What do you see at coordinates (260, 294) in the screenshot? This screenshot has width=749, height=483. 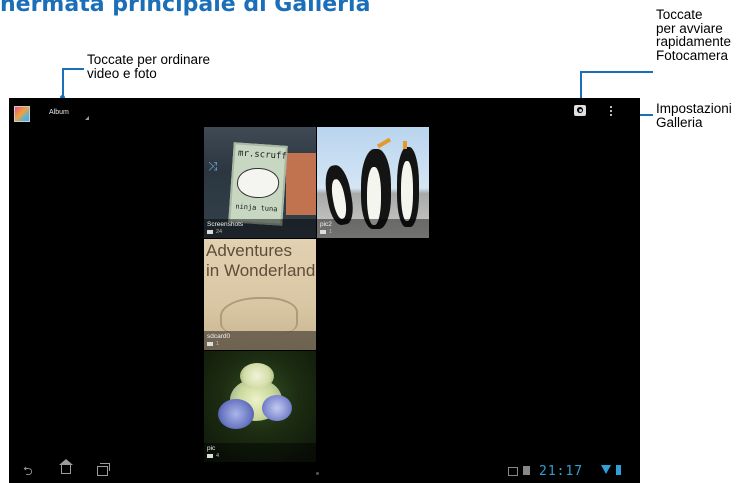 I see `album-tile-sdcard0: Adventures in Wonderland sdcard0 1` at bounding box center [260, 294].